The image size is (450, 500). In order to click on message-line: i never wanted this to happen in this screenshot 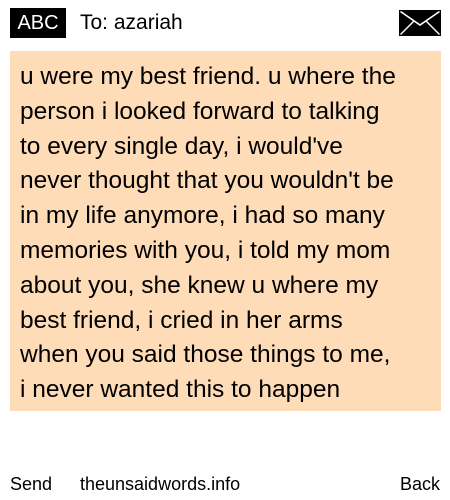, I will do `click(180, 390)`.